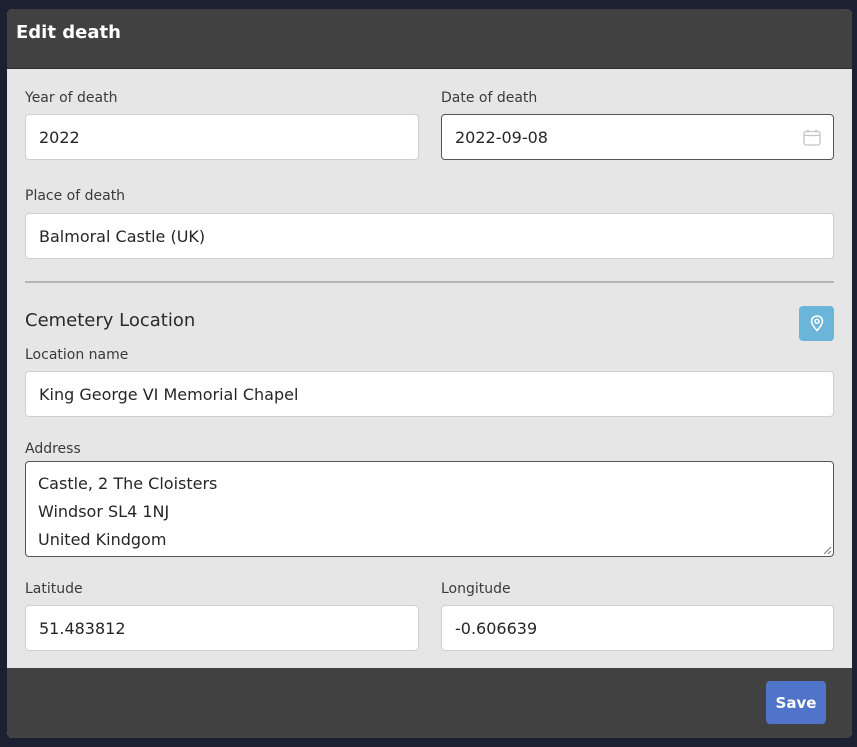  Describe the element at coordinates (429, 282) in the screenshot. I see `section-divider` at that location.